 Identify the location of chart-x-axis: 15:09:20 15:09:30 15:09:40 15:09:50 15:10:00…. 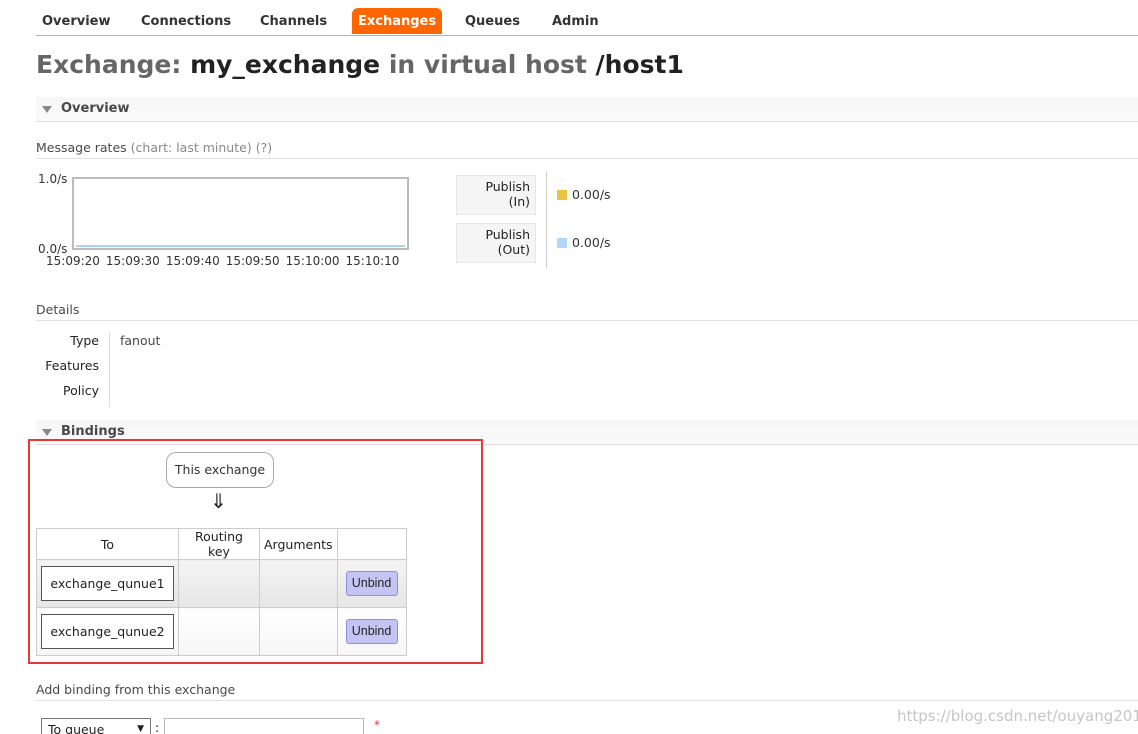
(225, 261).